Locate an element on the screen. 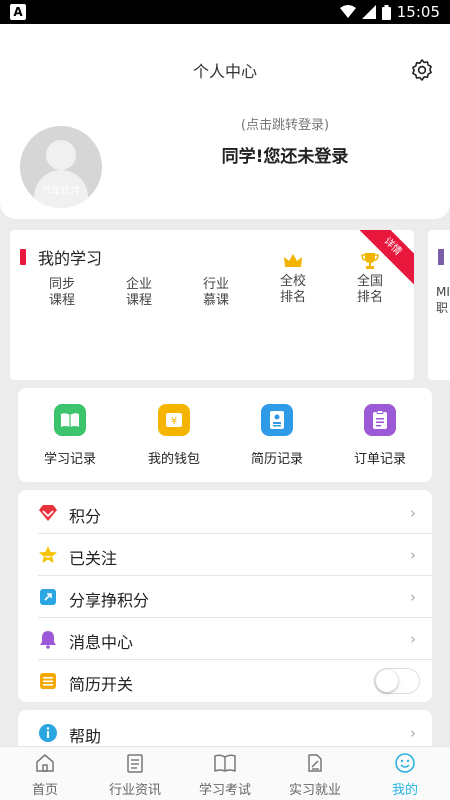 This screenshot has height=800, width=450. menu-label: 积分 is located at coordinates (85, 516).